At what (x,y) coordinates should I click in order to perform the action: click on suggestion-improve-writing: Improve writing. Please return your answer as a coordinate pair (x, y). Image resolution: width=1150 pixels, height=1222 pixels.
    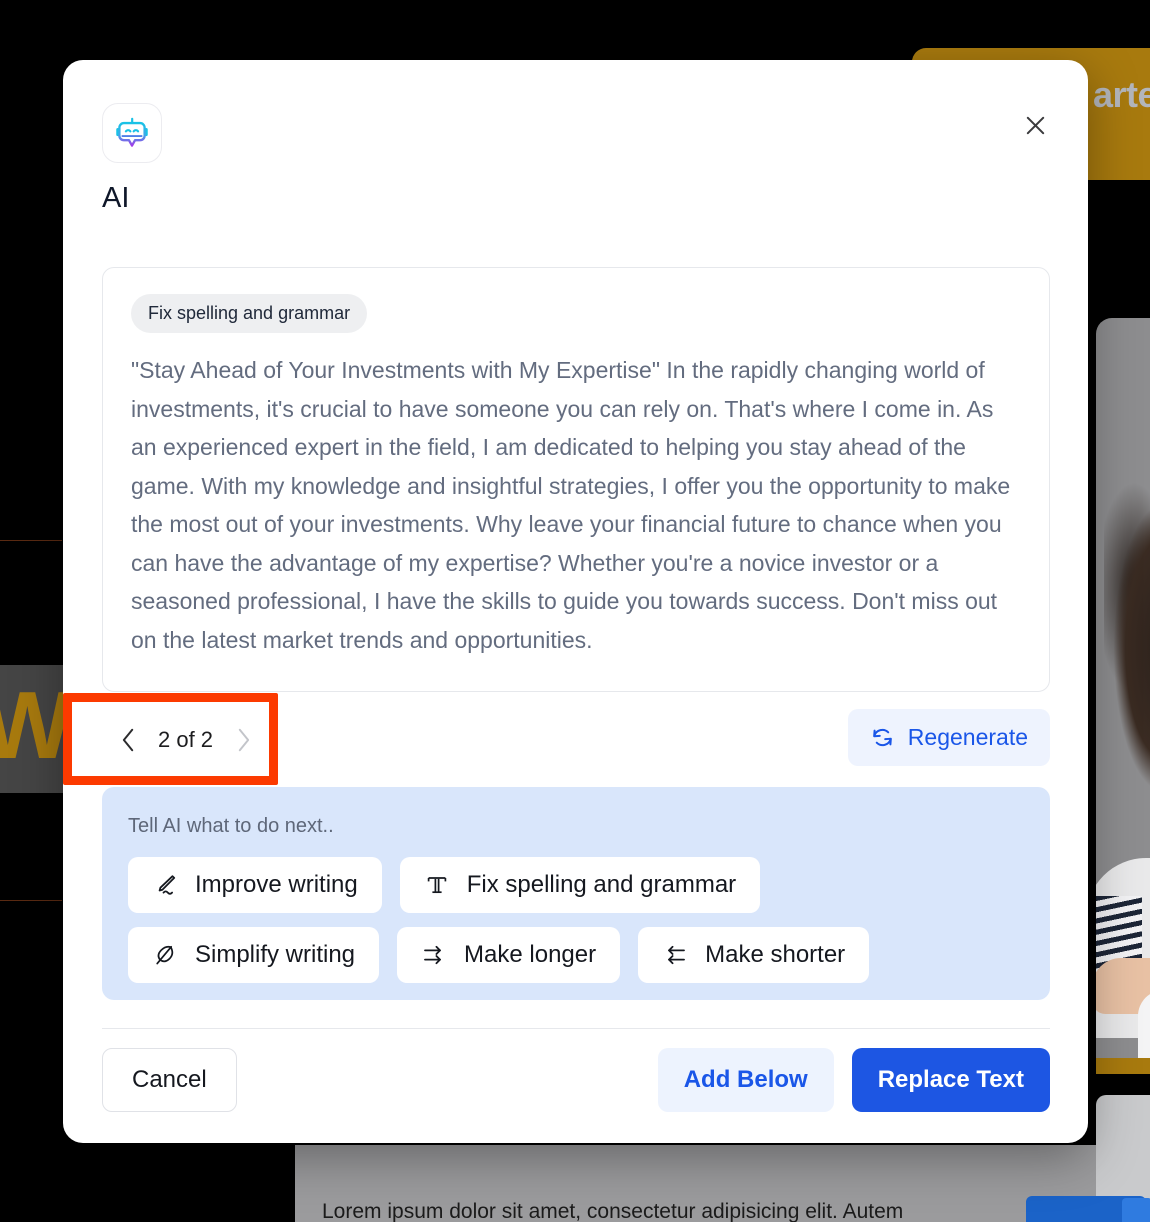
    Looking at the image, I should click on (255, 885).